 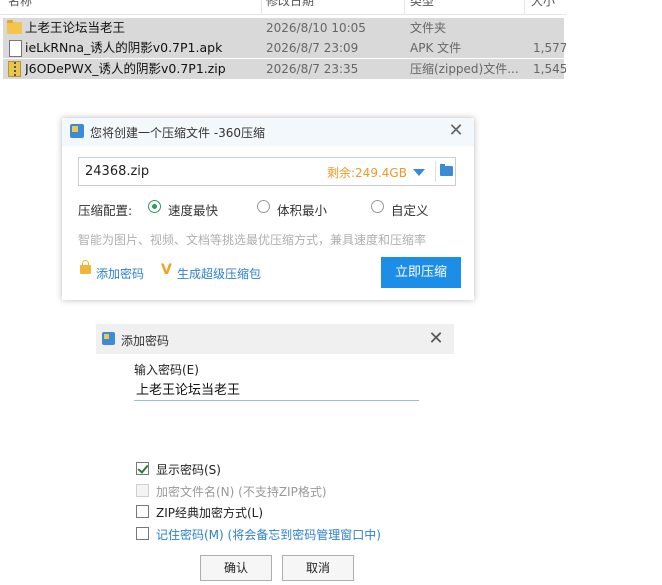 I want to click on config-label: 压缩配置:, so click(x=105, y=210).